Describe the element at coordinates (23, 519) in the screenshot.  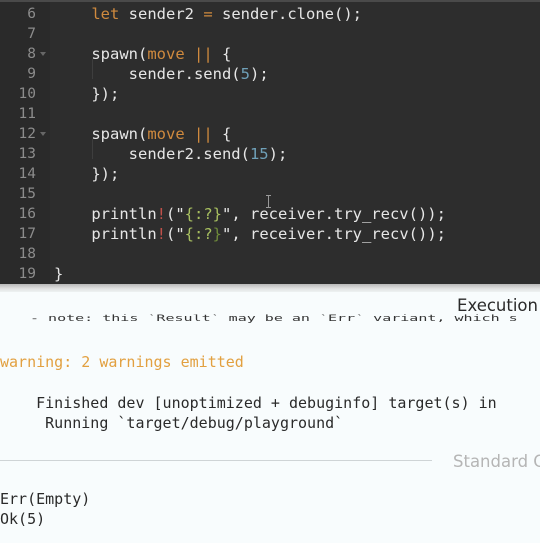
I see `stdout-line: Ok(5)` at that location.